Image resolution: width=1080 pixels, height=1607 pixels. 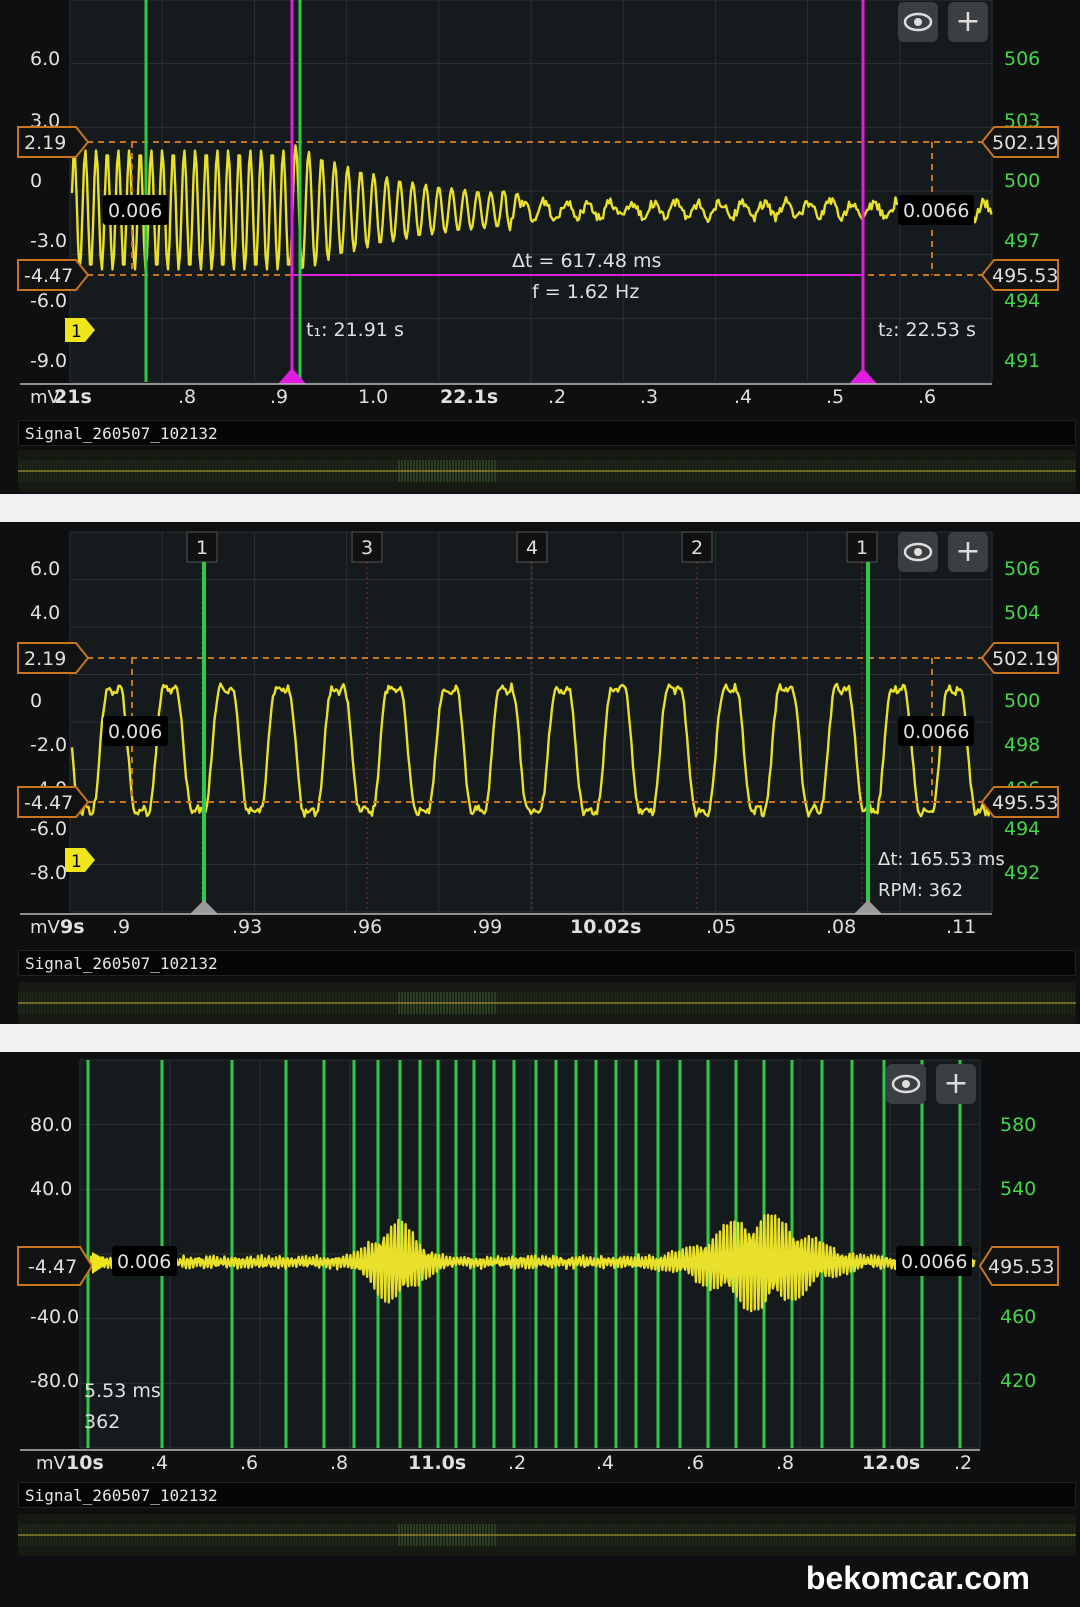 I want to click on right-axis-tick: 504, so click(x=1022, y=613).